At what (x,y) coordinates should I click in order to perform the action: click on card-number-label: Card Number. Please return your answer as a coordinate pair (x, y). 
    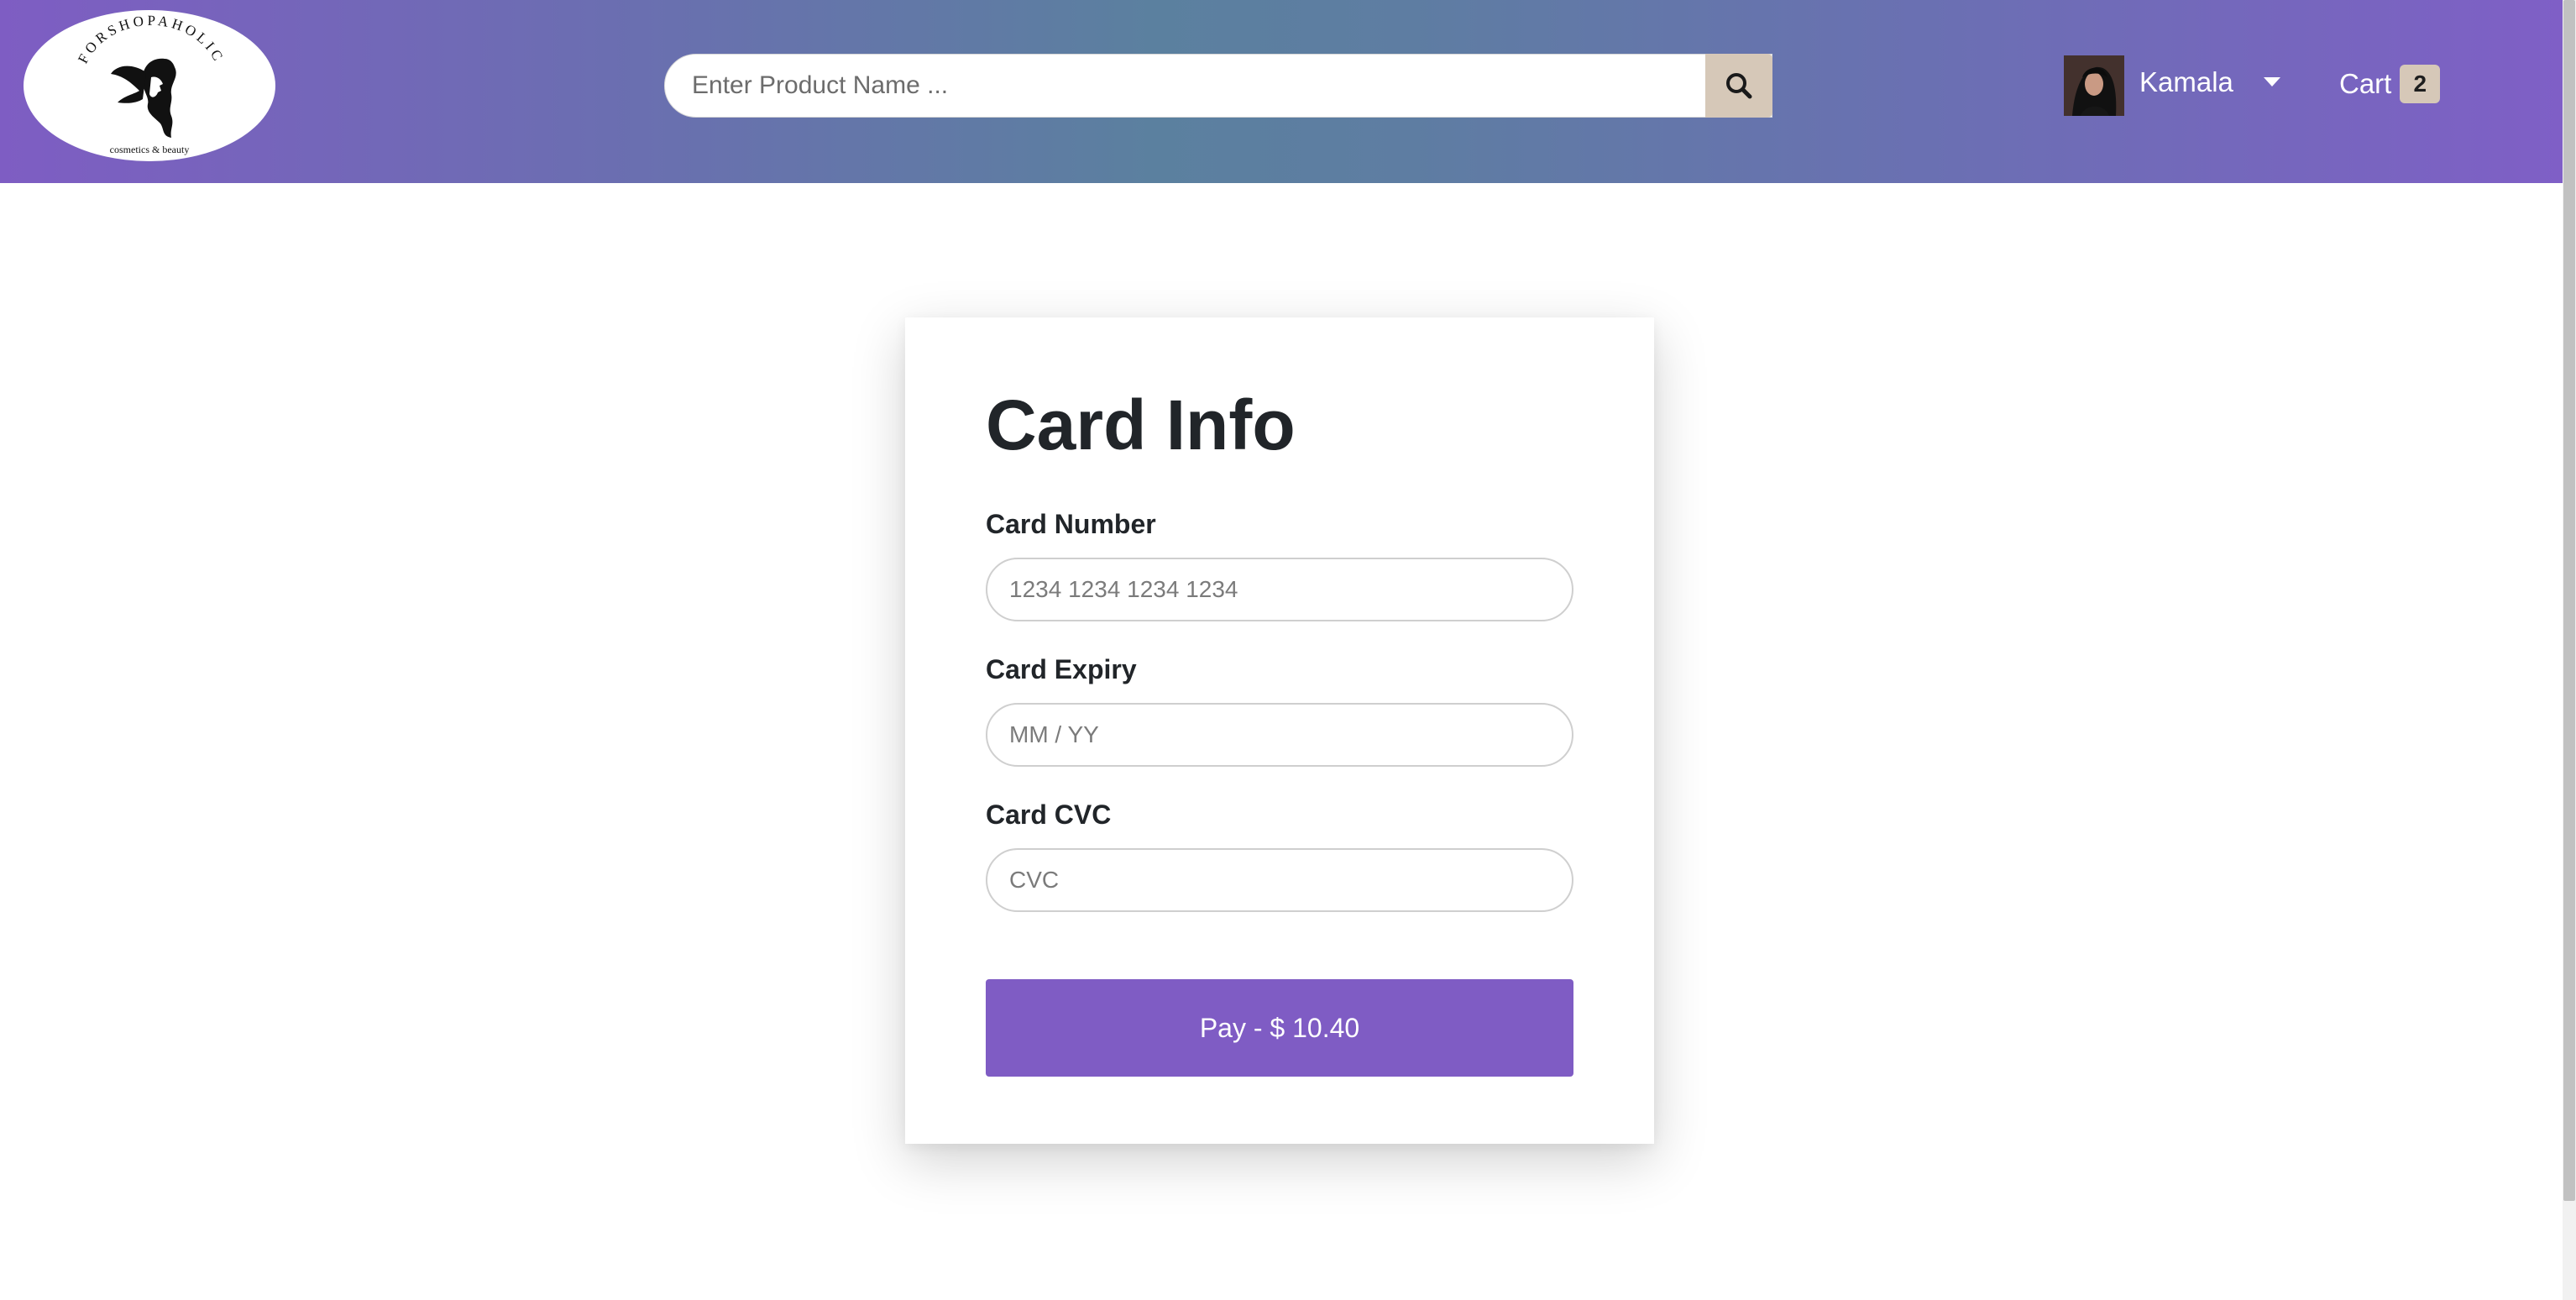
    Looking at the image, I should click on (1071, 524).